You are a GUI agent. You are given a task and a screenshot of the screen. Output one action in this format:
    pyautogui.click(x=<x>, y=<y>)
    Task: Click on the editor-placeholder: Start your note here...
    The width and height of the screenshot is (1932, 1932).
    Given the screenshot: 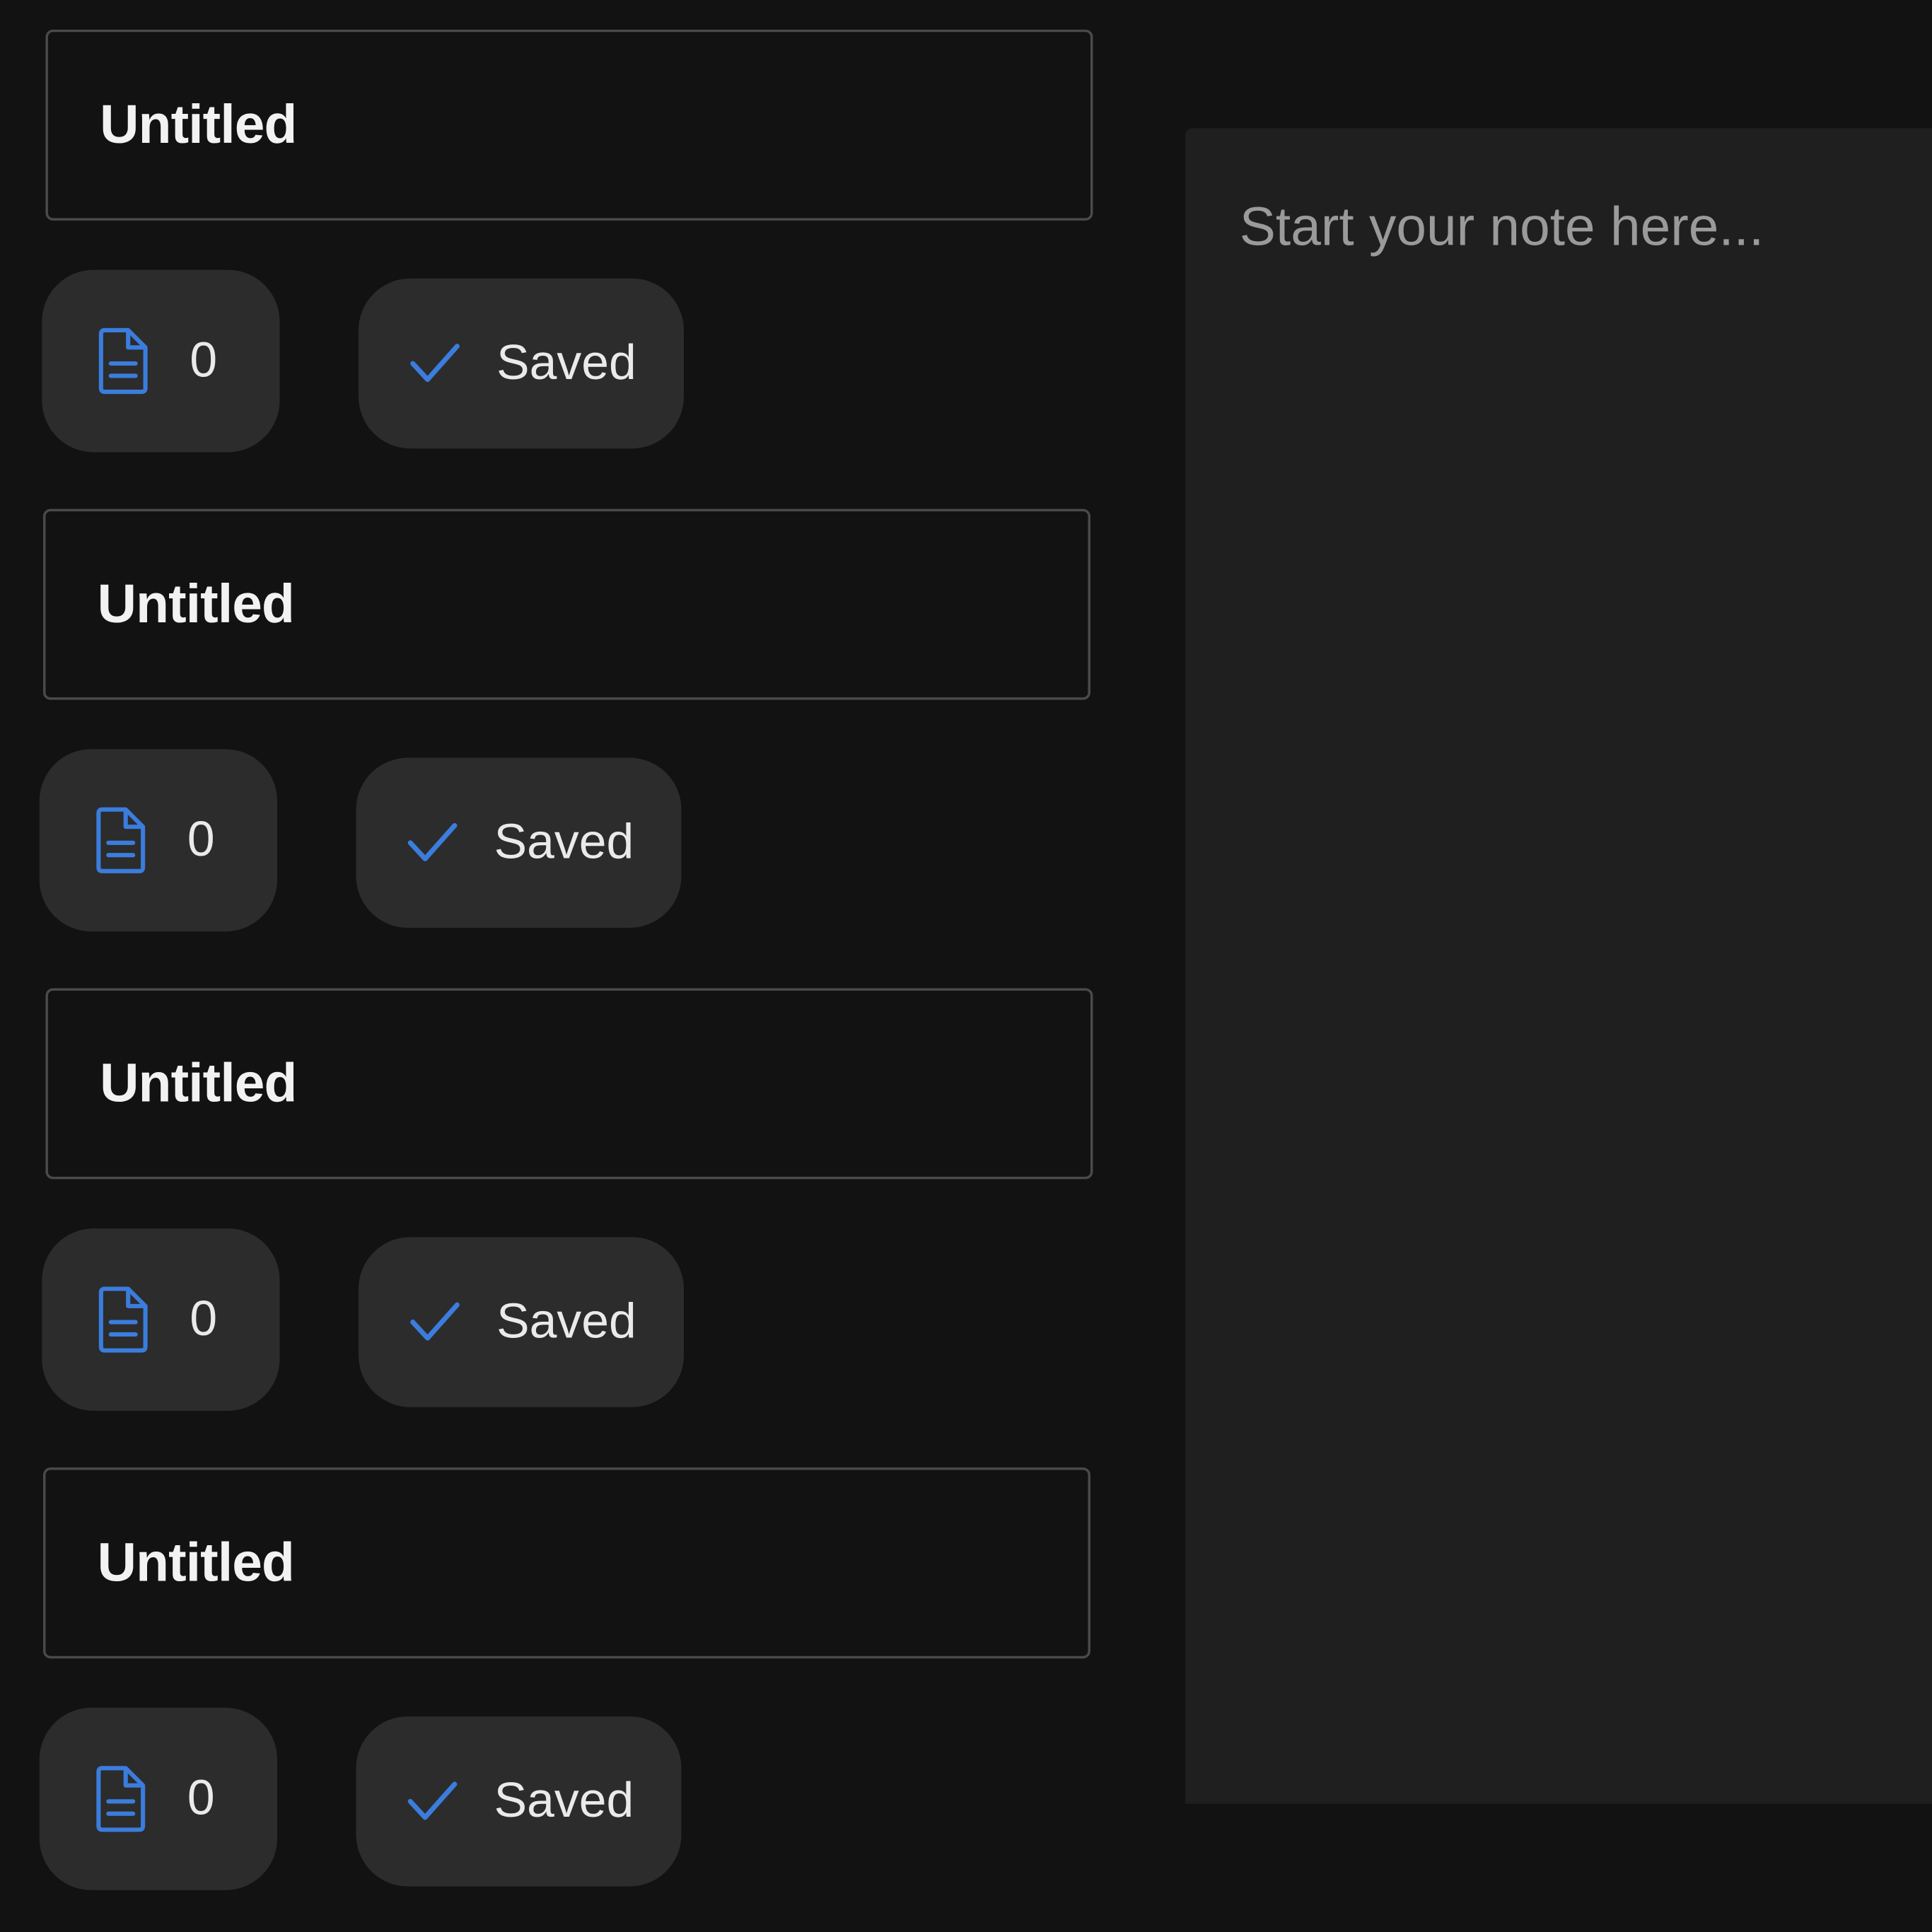 What is the action you would take?
    pyautogui.click(x=1501, y=227)
    